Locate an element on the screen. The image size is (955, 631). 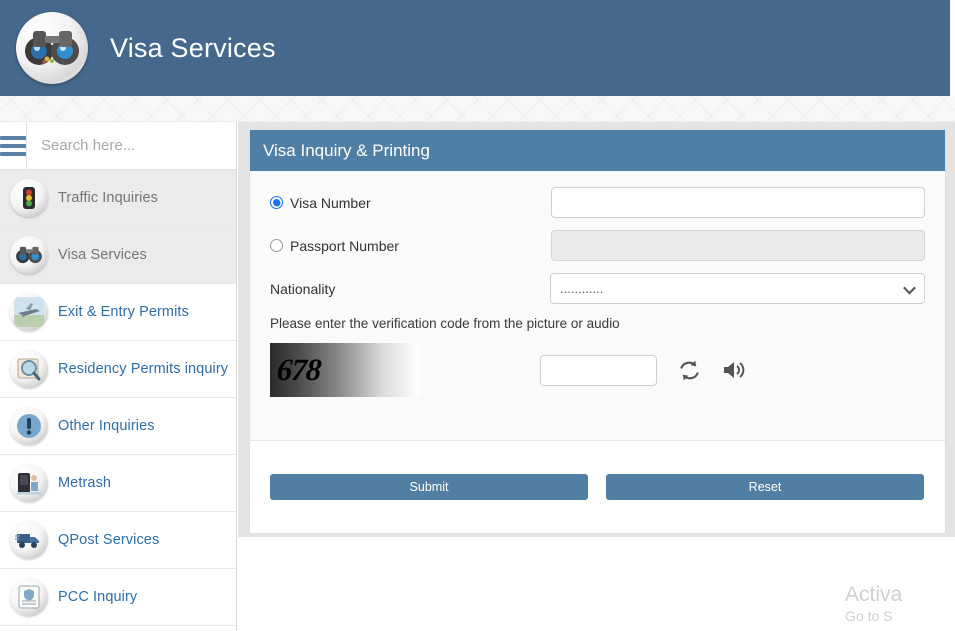
hamburger-icon is located at coordinates (13, 145).